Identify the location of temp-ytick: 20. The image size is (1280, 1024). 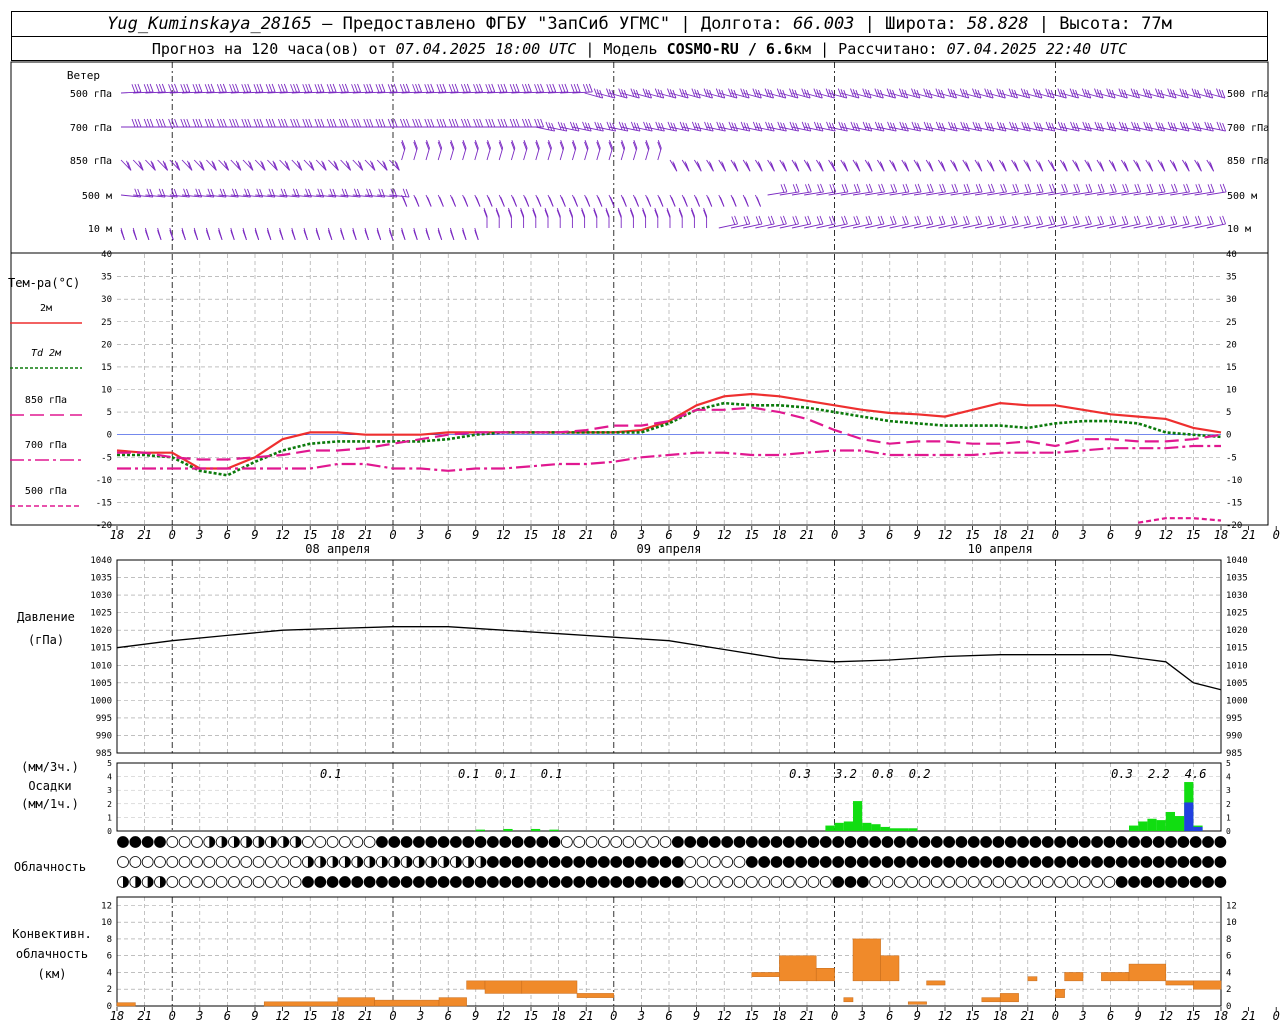
(106, 345).